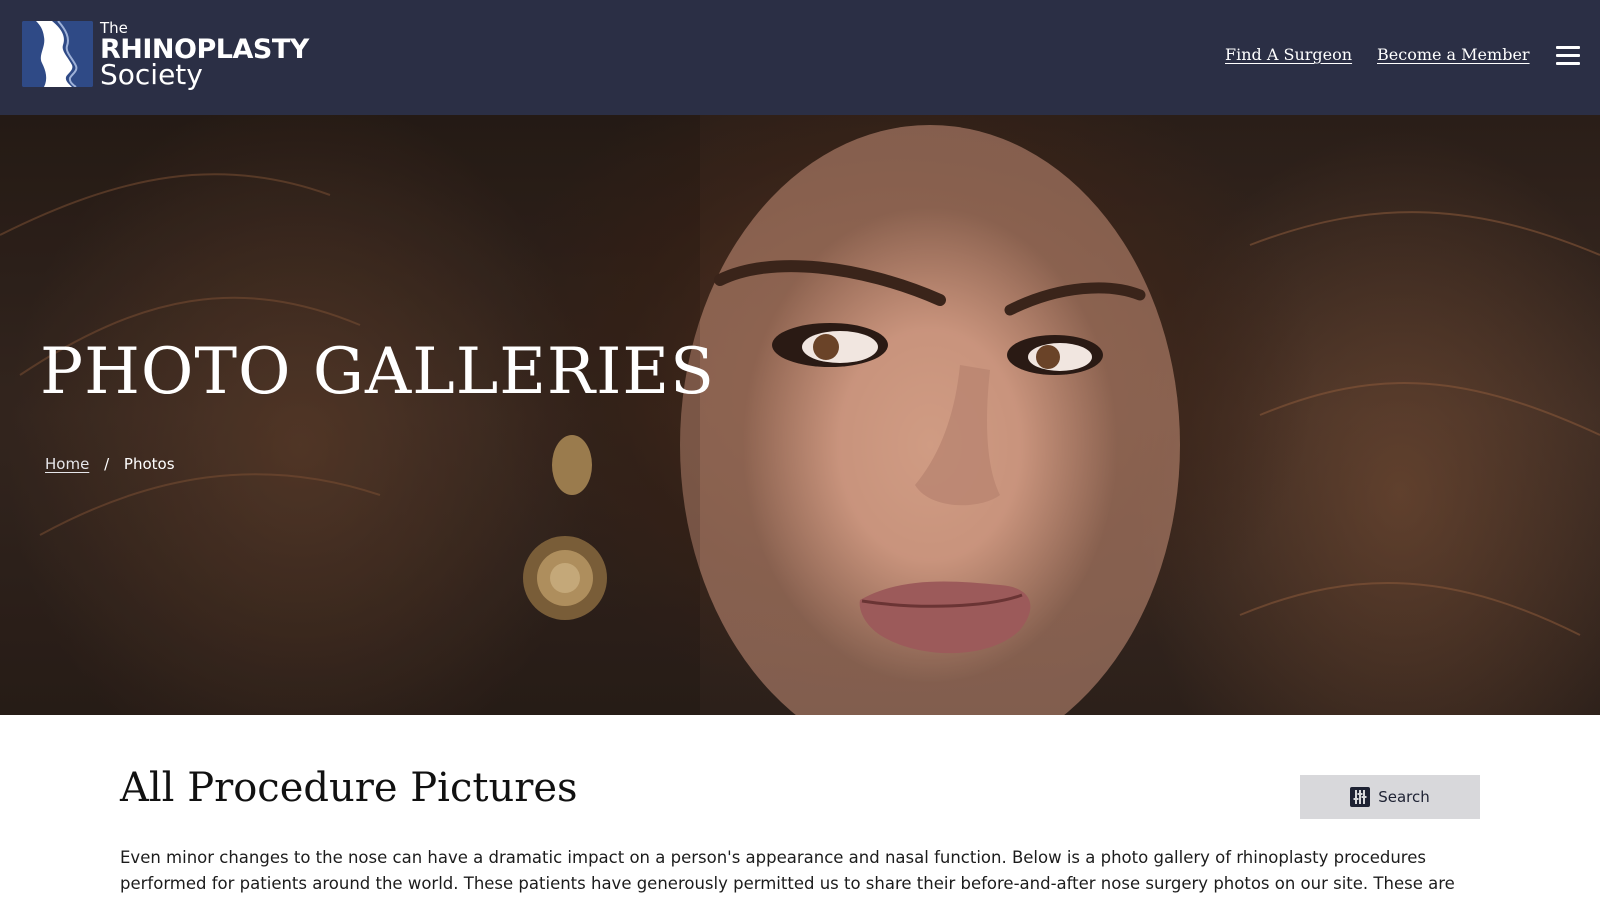 Image resolution: width=1600 pixels, height=900 pixels. Describe the element at coordinates (204, 54) in the screenshot. I see `logo-text: The RHINOPLASTY Society` at that location.